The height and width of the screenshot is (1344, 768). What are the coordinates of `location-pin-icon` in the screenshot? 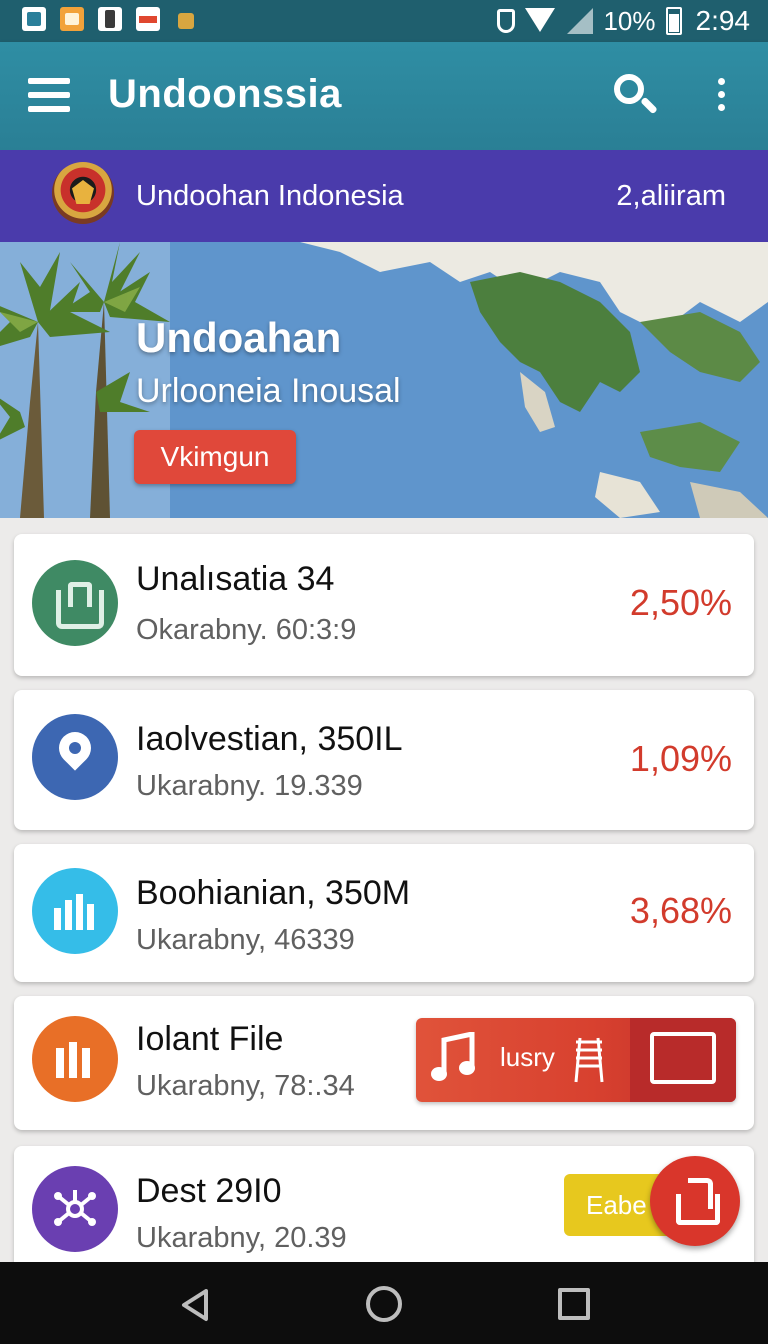 It's located at (75, 757).